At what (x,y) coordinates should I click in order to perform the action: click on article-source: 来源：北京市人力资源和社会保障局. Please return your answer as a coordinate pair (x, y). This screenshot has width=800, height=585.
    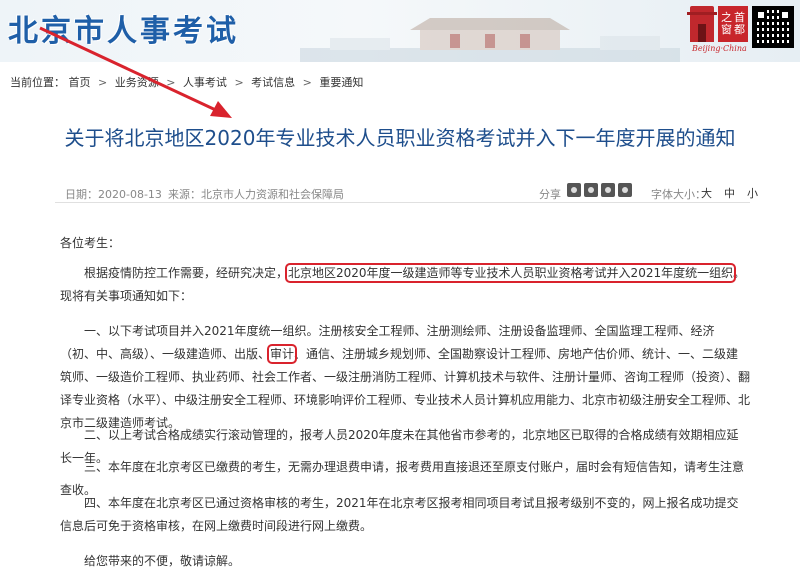
    Looking at the image, I should click on (256, 194).